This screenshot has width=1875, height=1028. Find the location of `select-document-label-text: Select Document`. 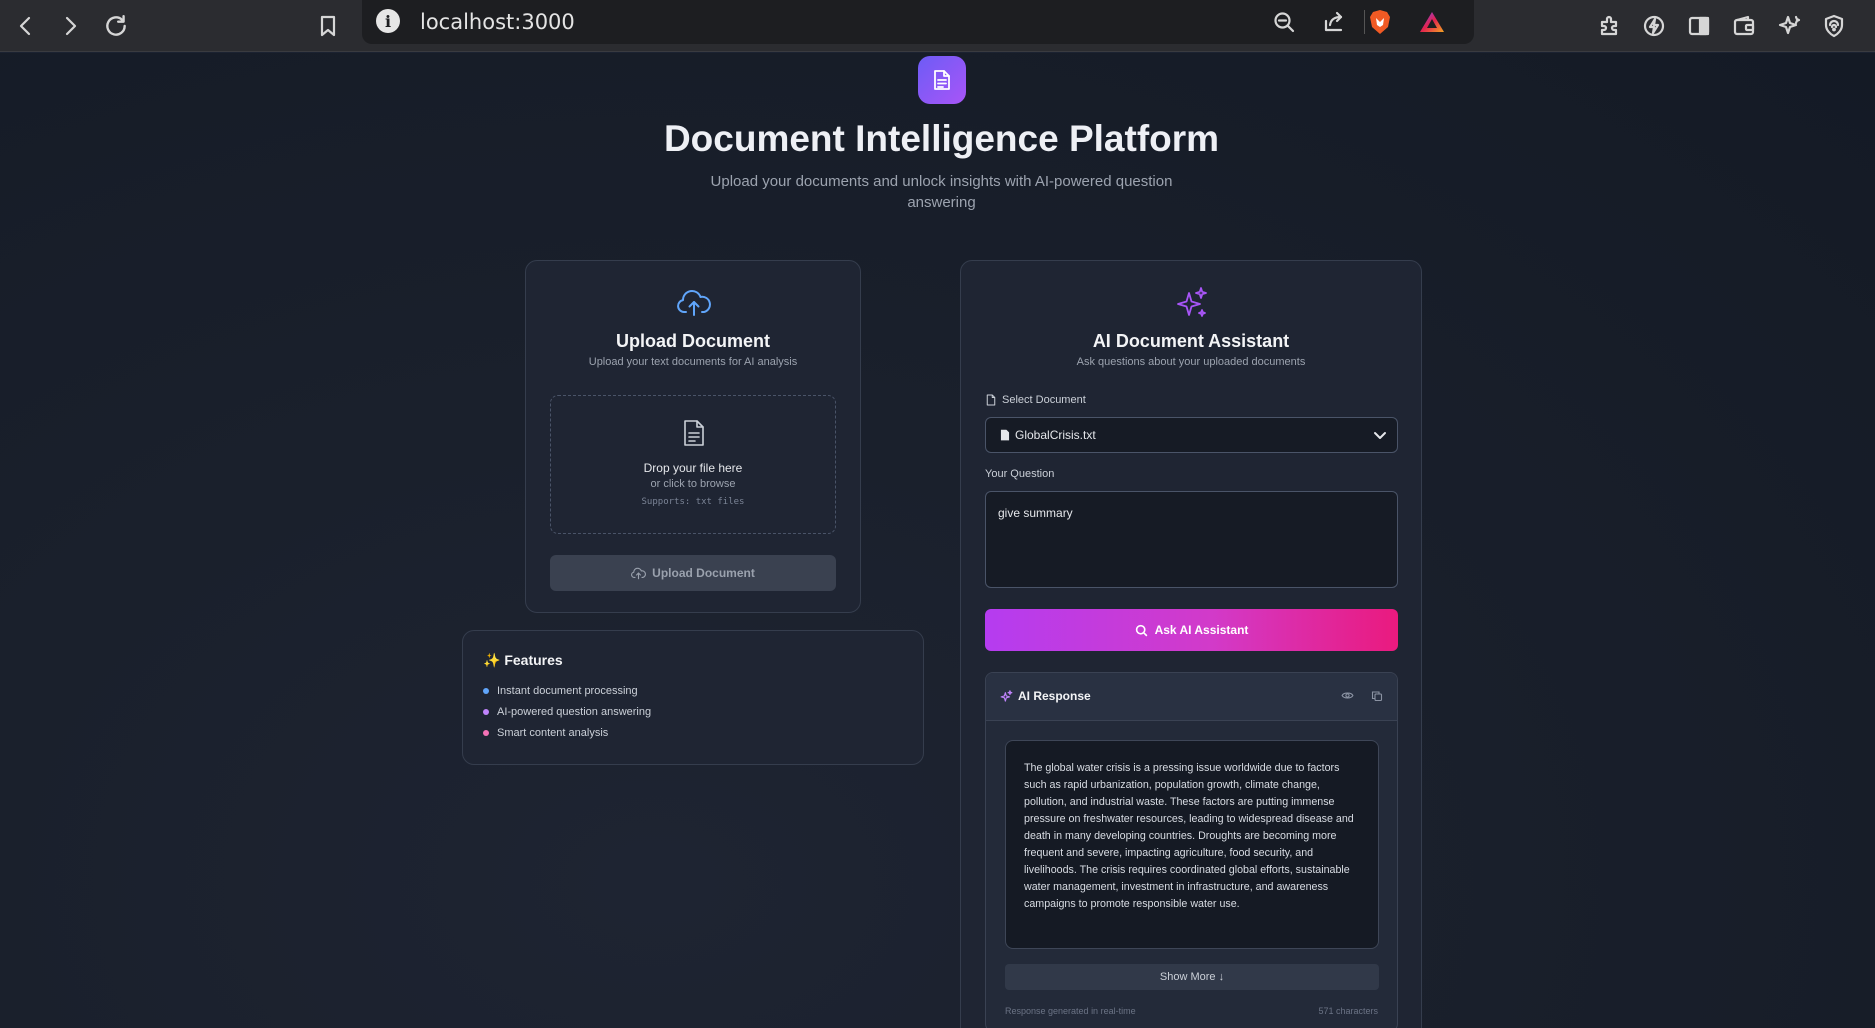

select-document-label-text: Select Document is located at coordinates (1044, 400).